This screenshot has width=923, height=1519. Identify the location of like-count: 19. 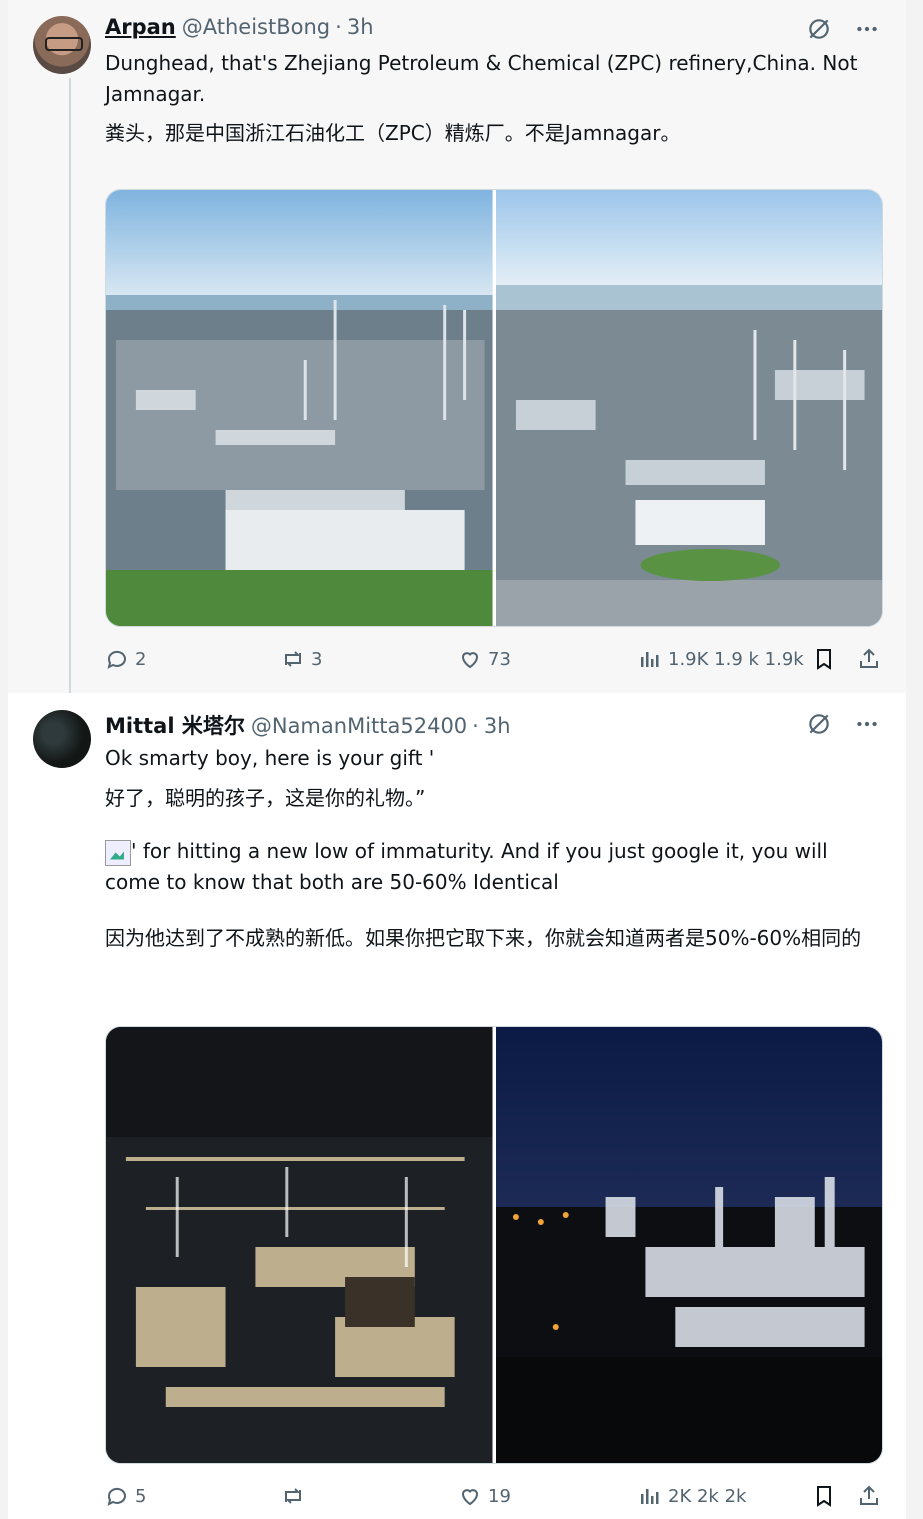
(499, 1496).